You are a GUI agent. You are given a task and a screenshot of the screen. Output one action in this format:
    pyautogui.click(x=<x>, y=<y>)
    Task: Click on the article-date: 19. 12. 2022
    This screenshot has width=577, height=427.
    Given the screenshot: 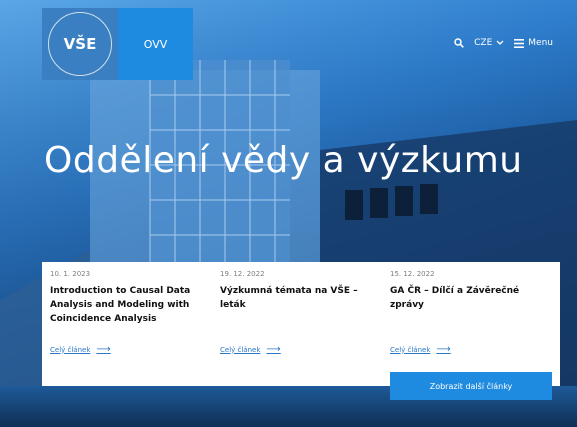 What is the action you would take?
    pyautogui.click(x=242, y=274)
    